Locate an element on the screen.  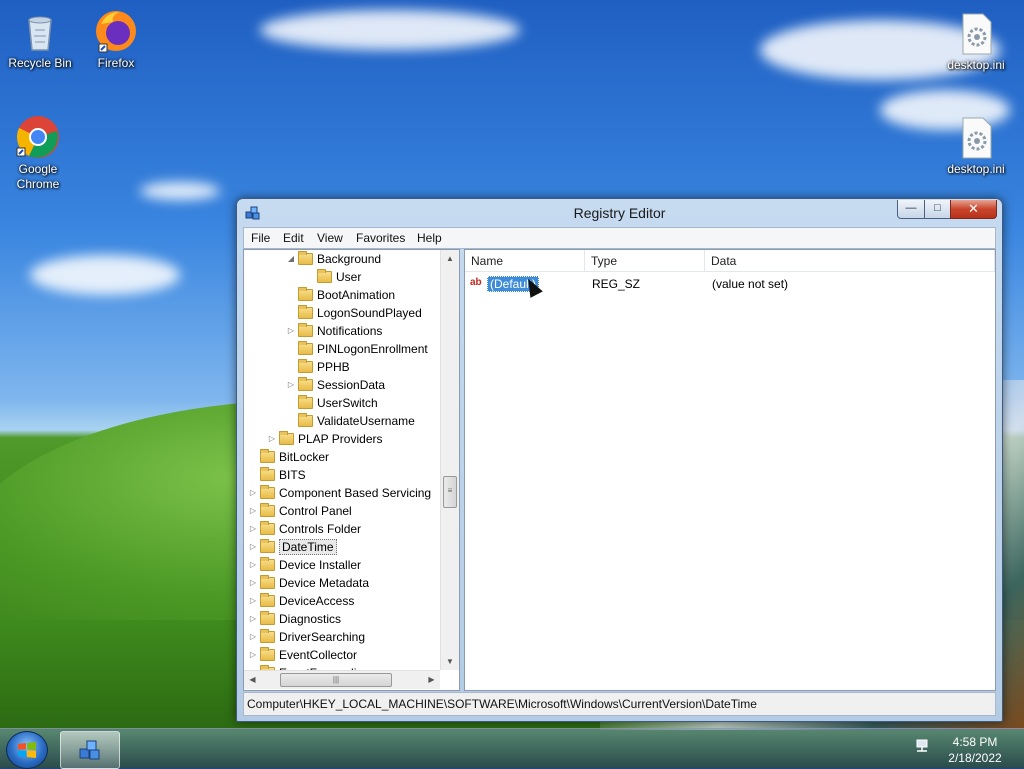
settings-file-icon is located at coordinates (976, 137).